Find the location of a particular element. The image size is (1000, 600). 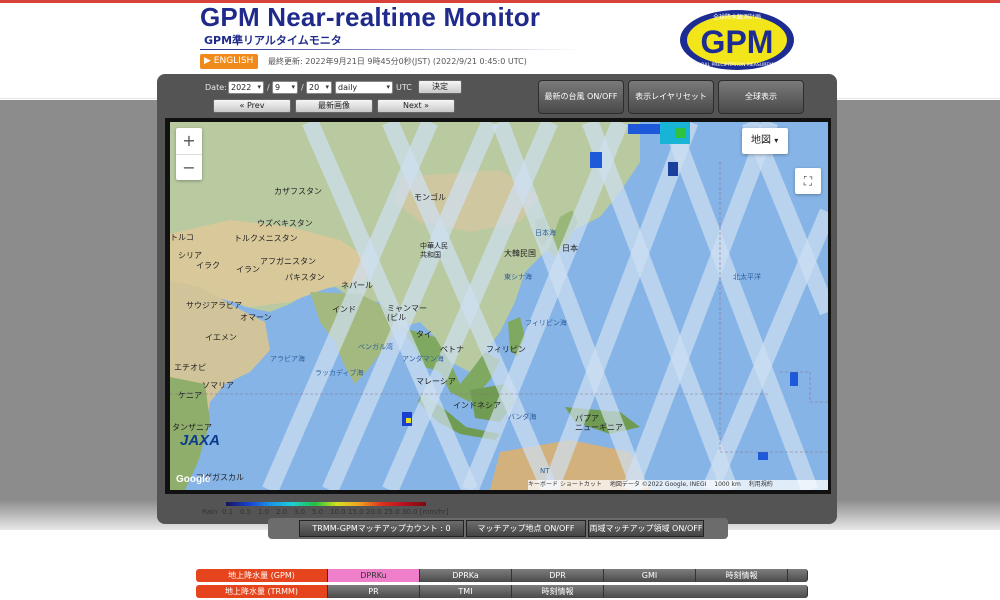

rain-tick-label: 0.1 is located at coordinates (228, 512).